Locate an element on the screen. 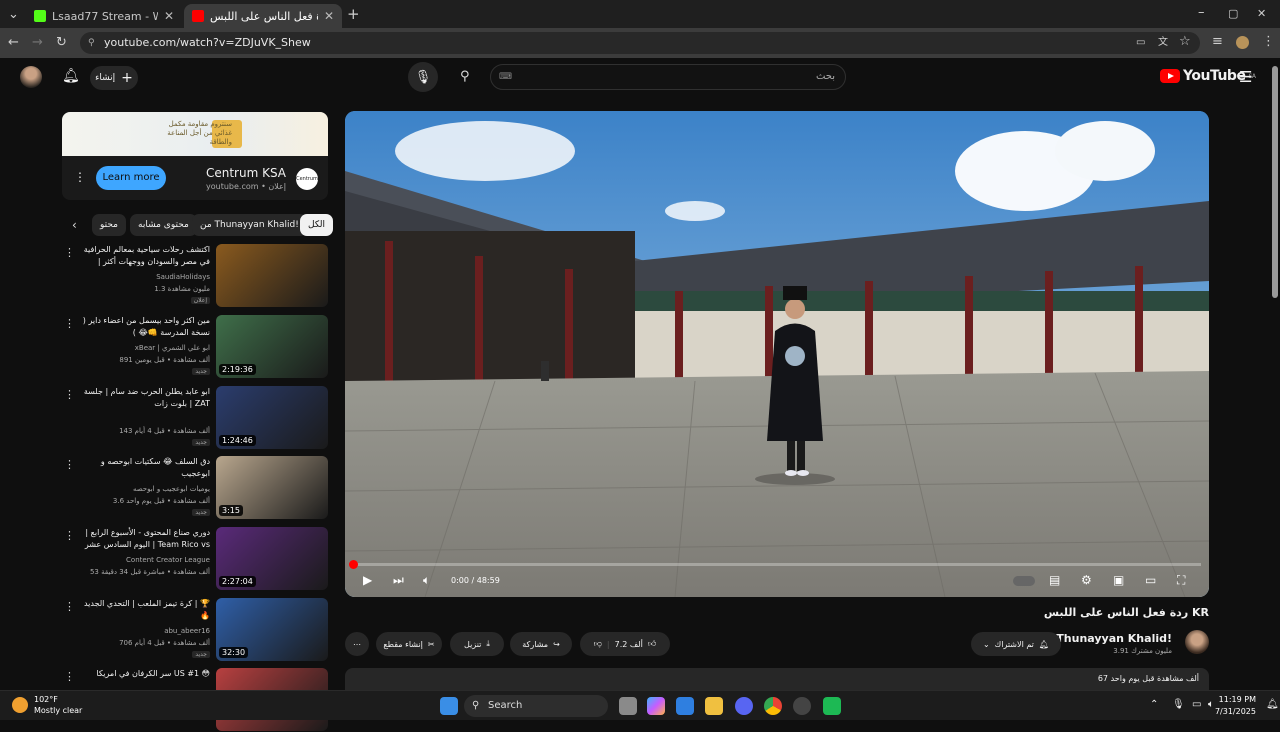 Image resolution: width=1280 pixels, height=732 pixels. windows-start-icon is located at coordinates (449, 706).